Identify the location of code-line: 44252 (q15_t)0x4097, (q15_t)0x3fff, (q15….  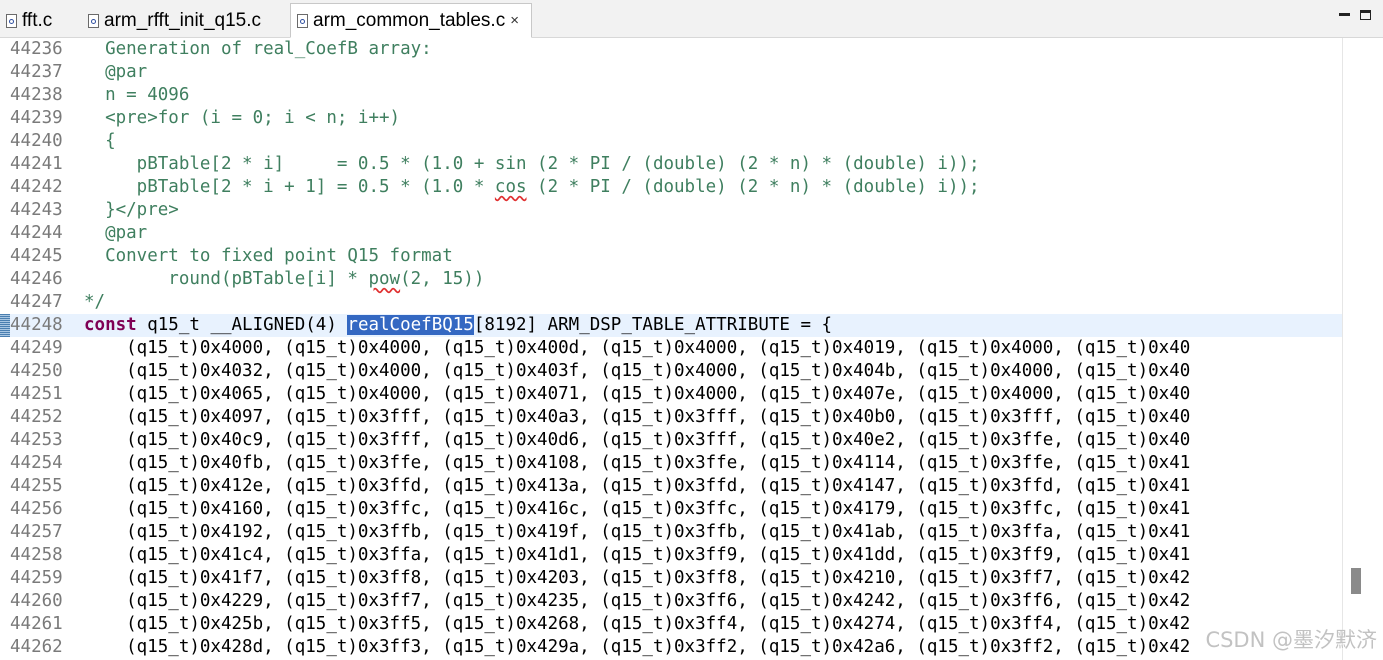
(671, 417).